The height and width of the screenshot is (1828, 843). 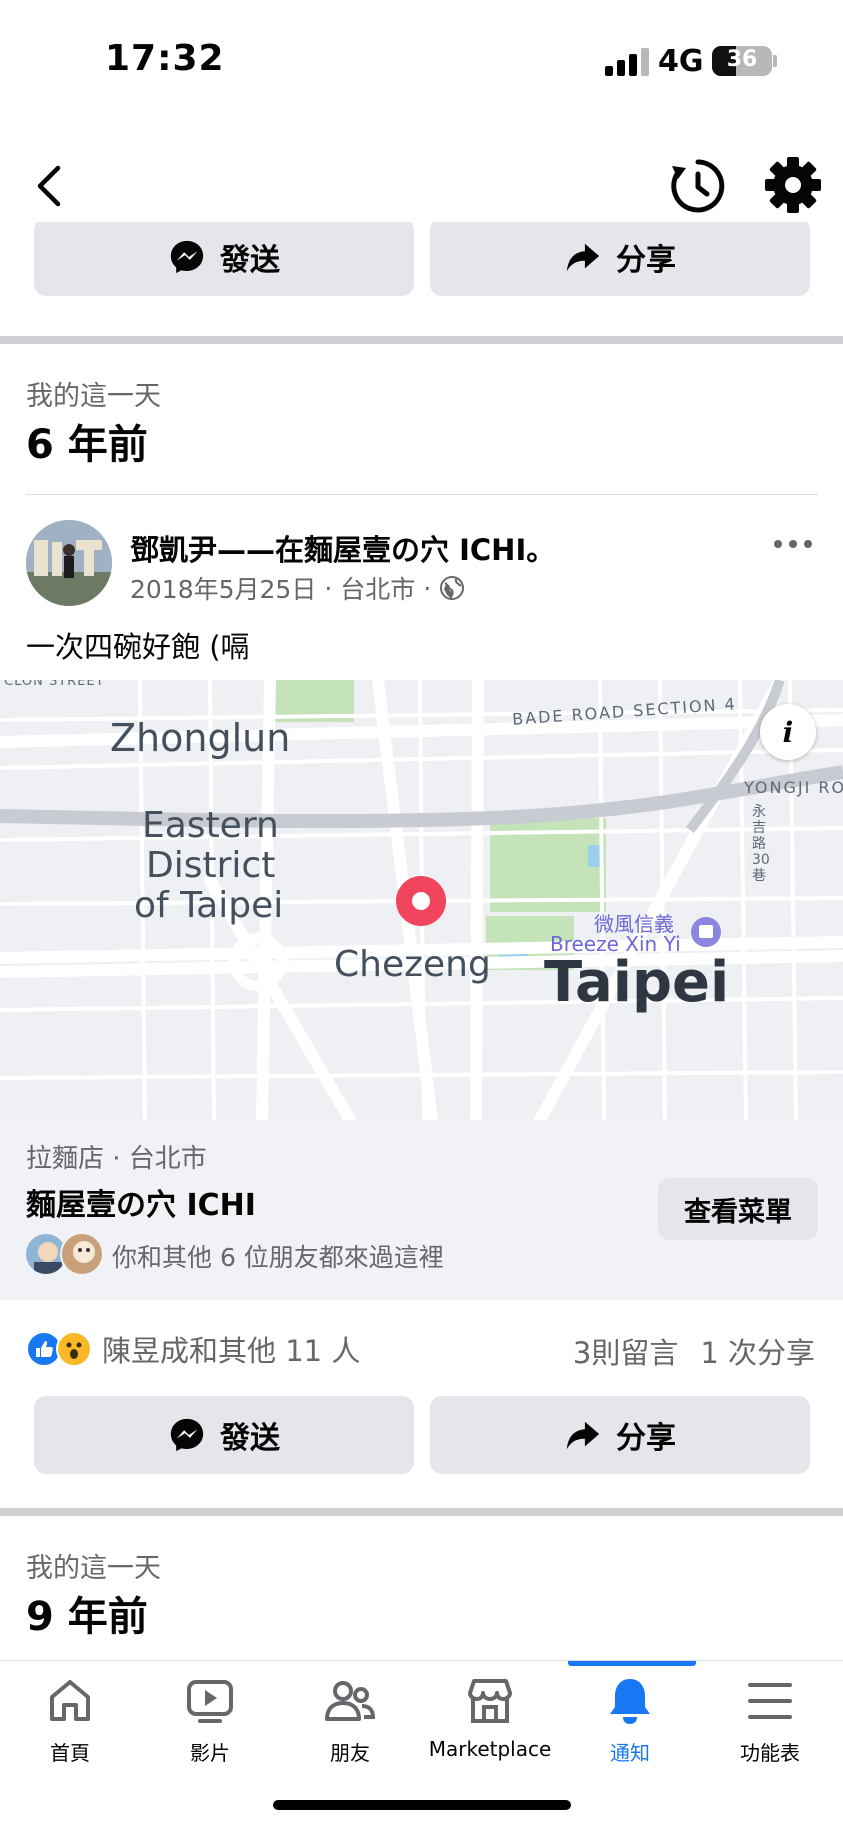 I want to click on home-icon, so click(x=70, y=1700).